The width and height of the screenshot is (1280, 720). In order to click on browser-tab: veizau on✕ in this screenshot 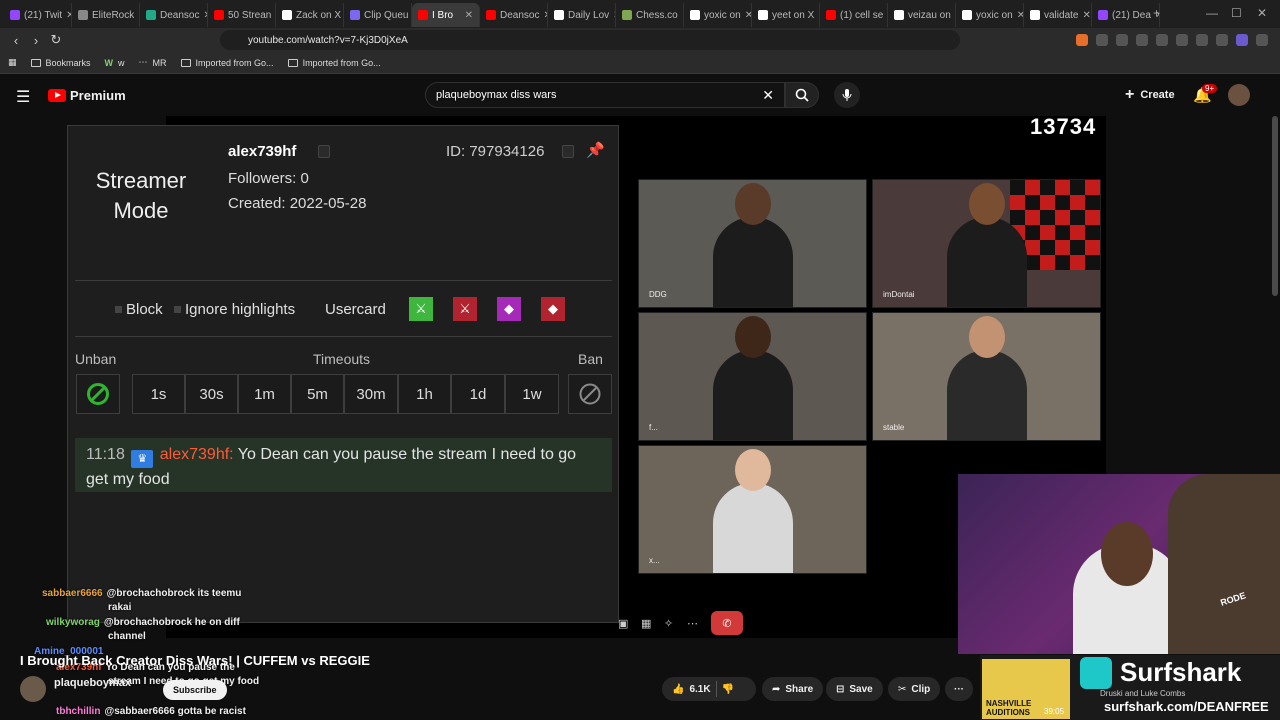, I will do `click(922, 15)`.